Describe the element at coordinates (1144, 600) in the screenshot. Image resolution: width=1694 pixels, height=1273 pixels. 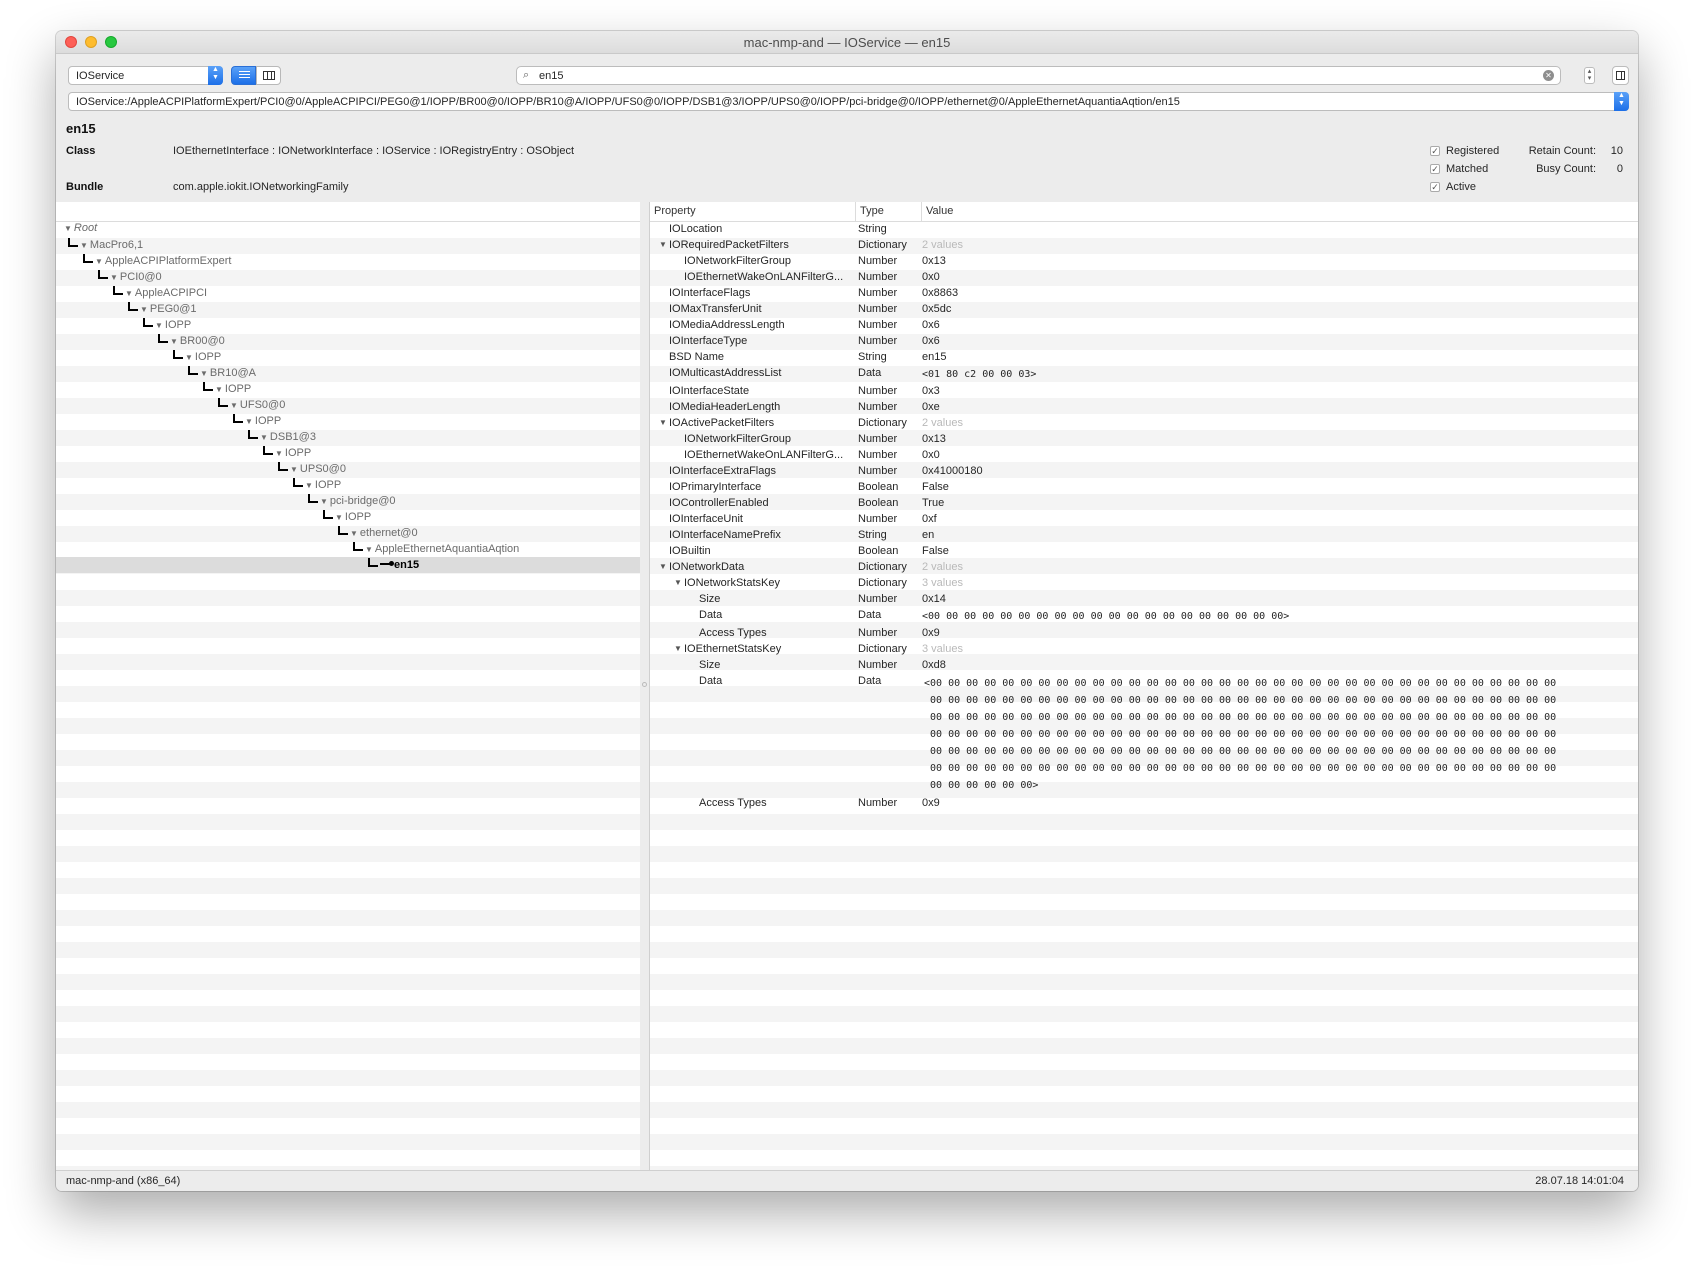
I see `property-row: Size Number 0x14` at that location.